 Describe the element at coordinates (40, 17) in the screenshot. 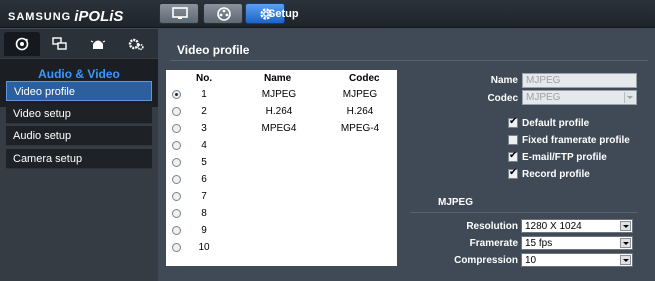

I see `brand-name: SAMSUNG` at that location.